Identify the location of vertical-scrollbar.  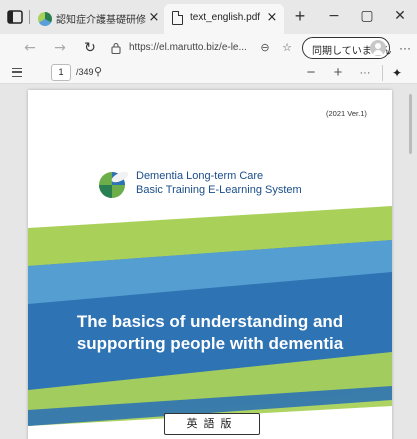
(410, 124).